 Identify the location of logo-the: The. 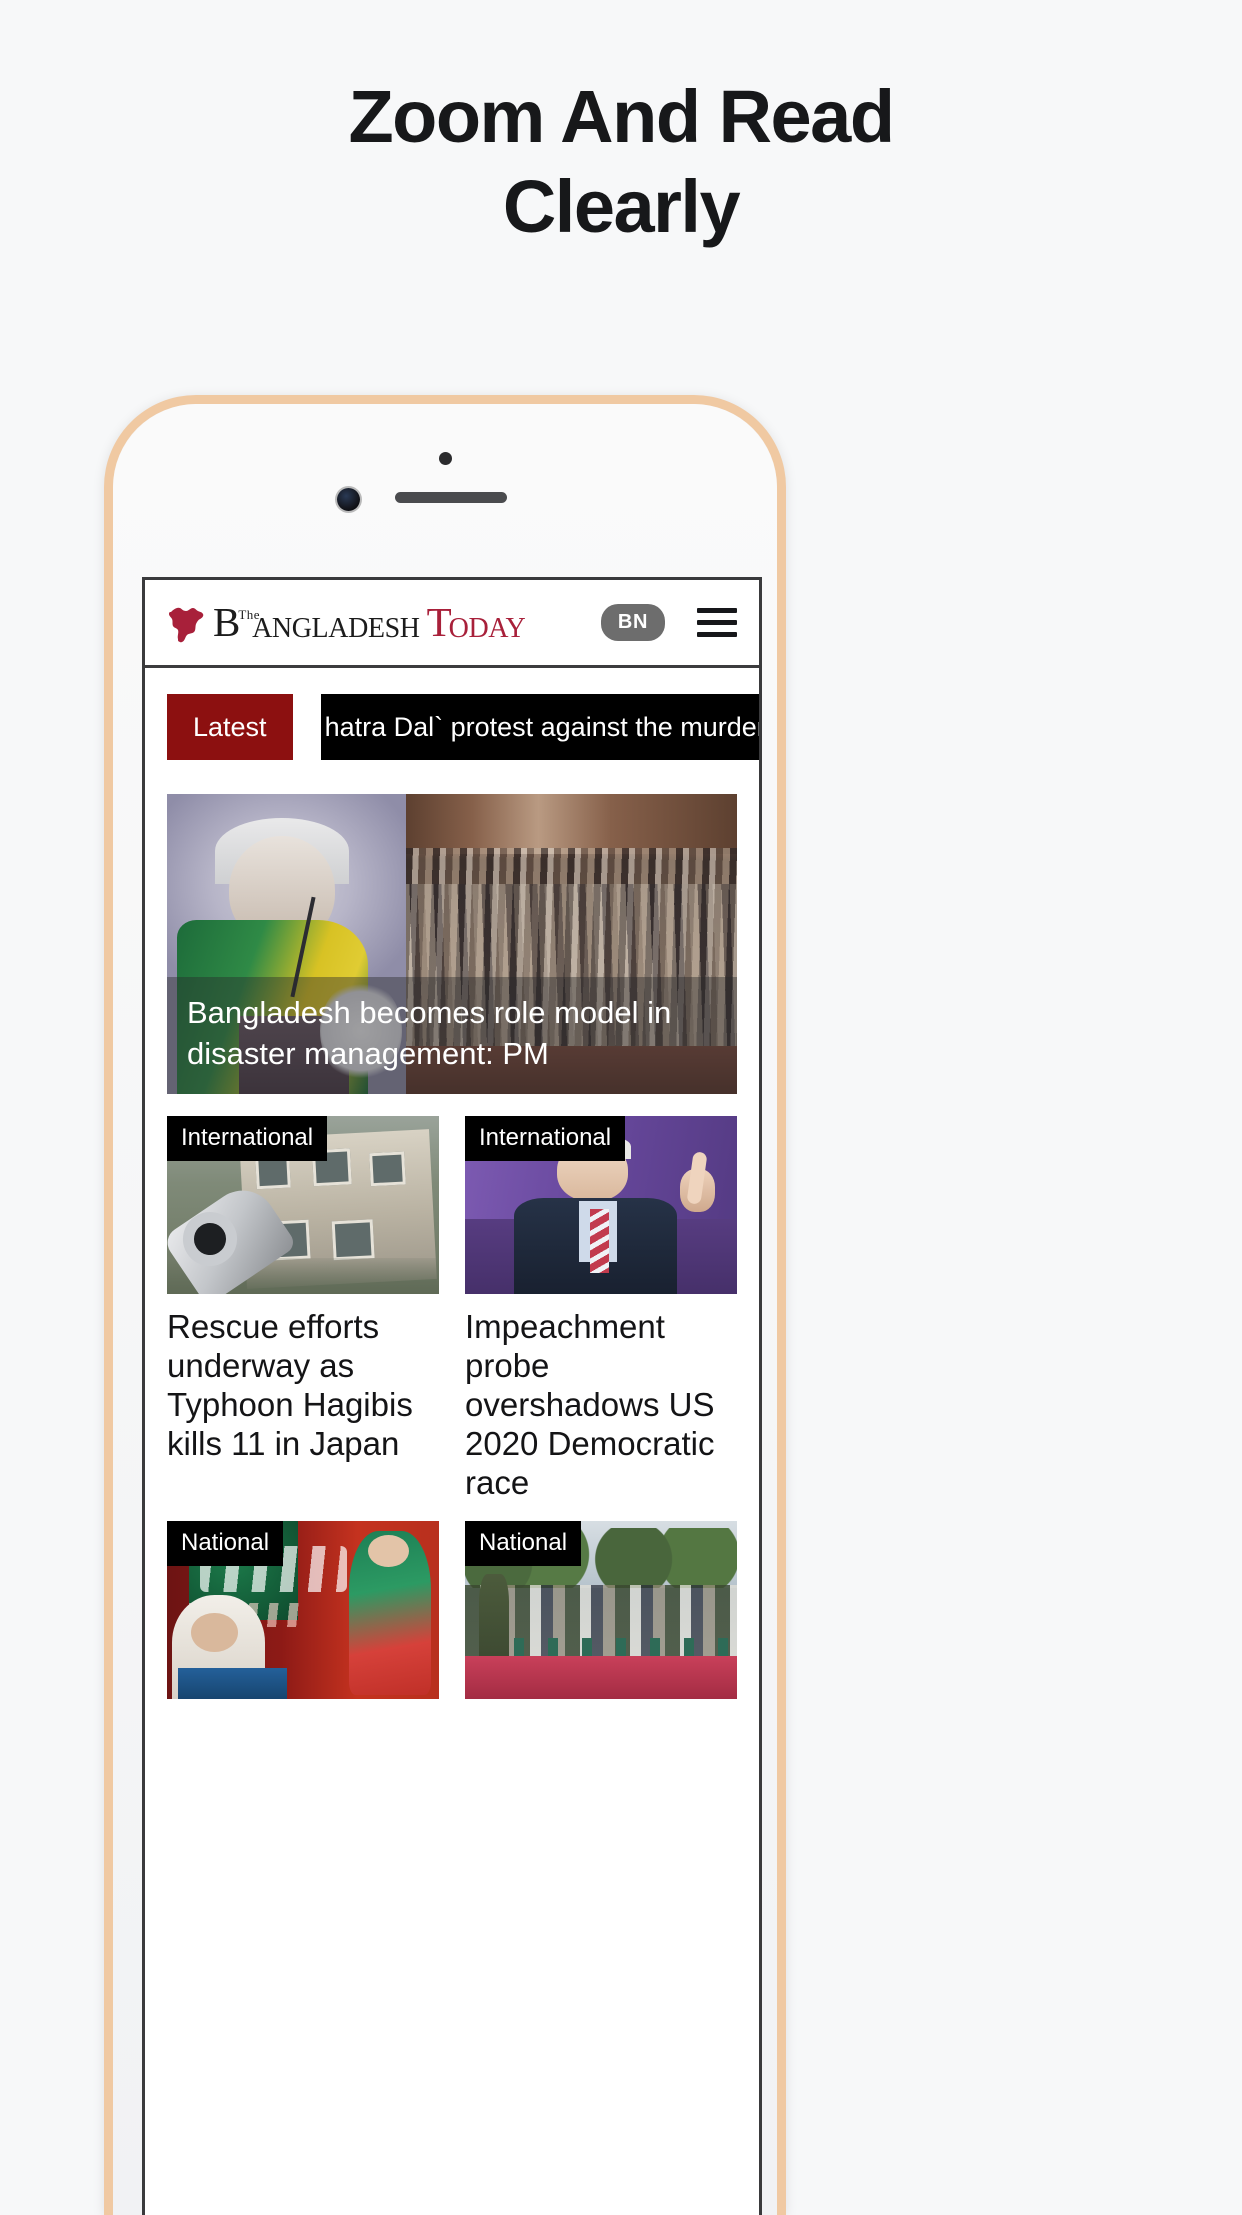
(249, 614).